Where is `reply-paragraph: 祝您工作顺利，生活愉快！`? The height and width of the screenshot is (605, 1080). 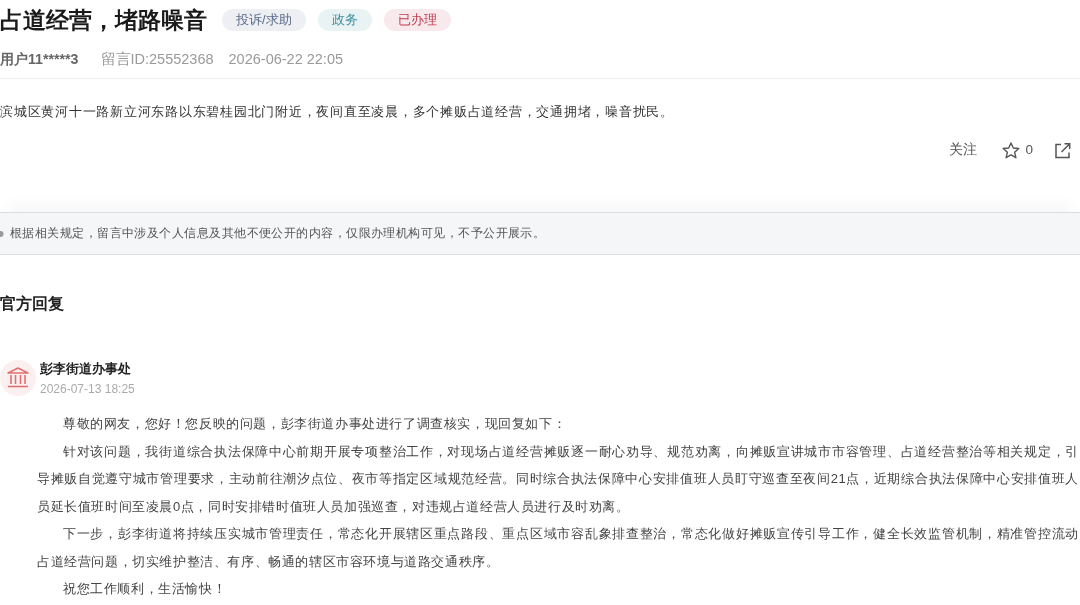
reply-paragraph: 祝您工作顺利，生活愉快！ is located at coordinates (145, 589).